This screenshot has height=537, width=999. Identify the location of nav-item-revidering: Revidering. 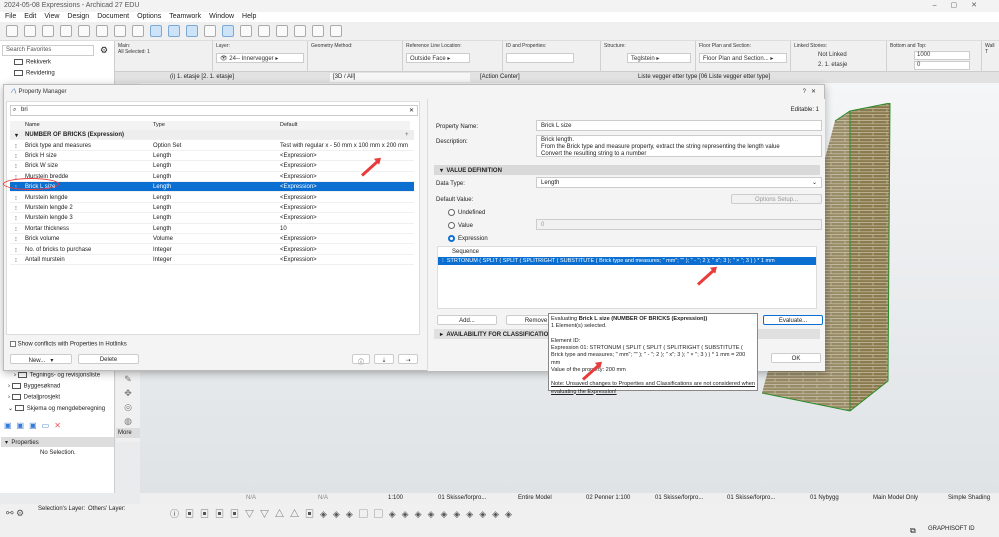
(34, 73).